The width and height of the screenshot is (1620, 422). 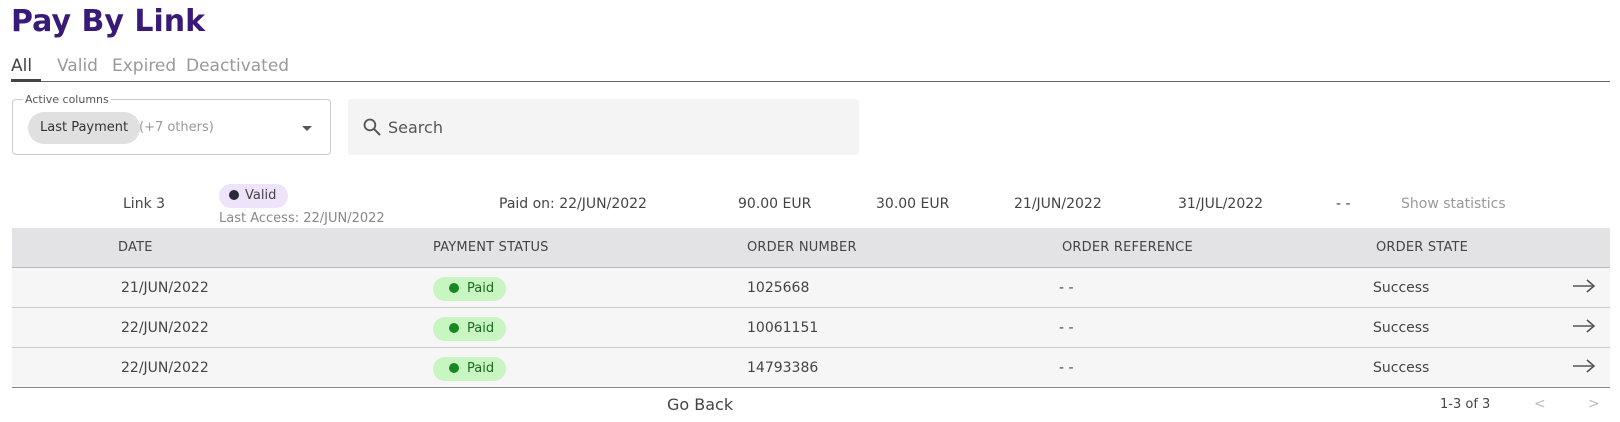 What do you see at coordinates (108, 21) in the screenshot?
I see `page-title: Pay By Link` at bounding box center [108, 21].